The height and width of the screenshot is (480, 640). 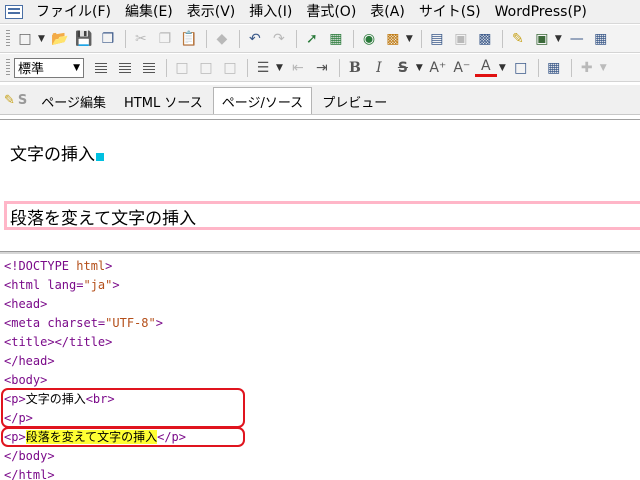 I want to click on indent-icon: ⇥, so click(x=322, y=68).